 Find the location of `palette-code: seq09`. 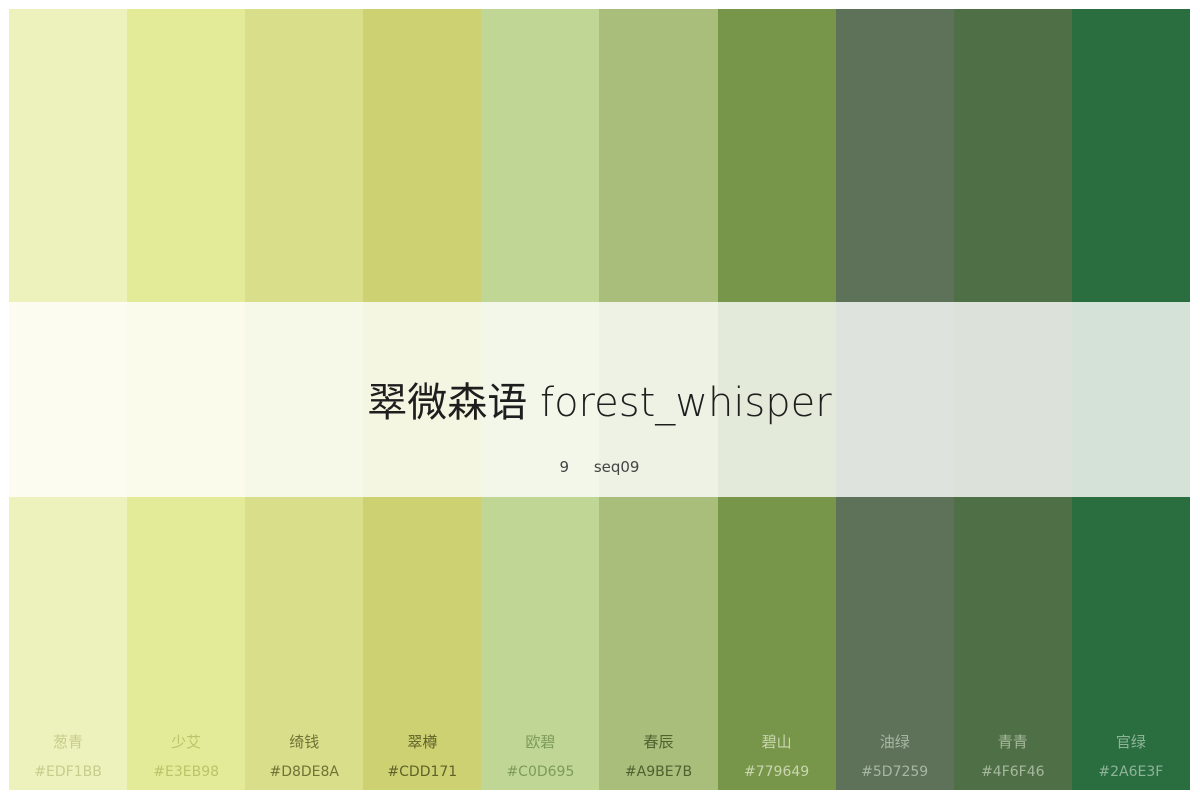

palette-code: seq09 is located at coordinates (616, 467).